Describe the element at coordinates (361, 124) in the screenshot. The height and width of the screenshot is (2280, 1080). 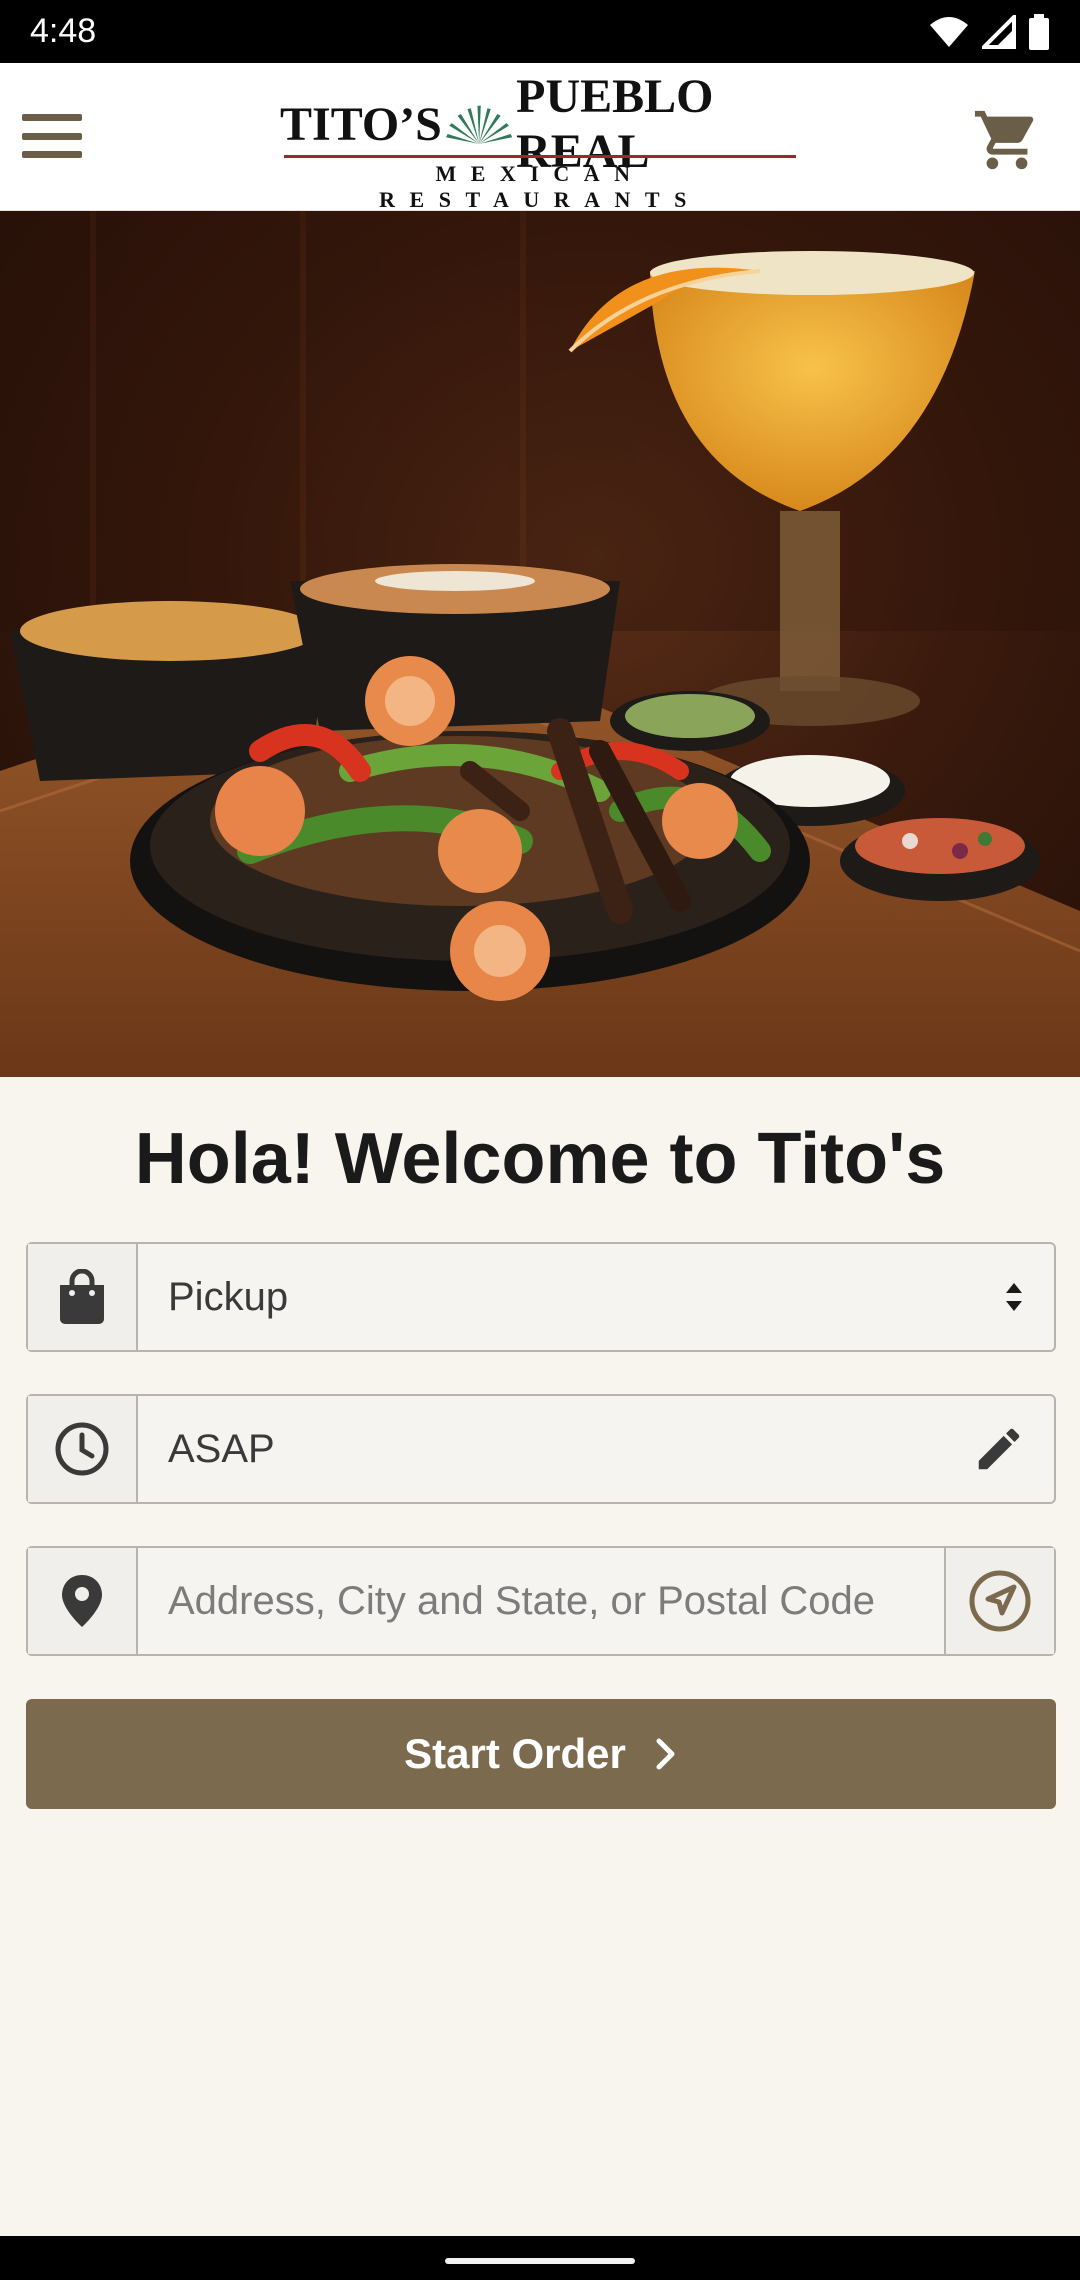
I see `logo-title-part1: TITO’S` at that location.